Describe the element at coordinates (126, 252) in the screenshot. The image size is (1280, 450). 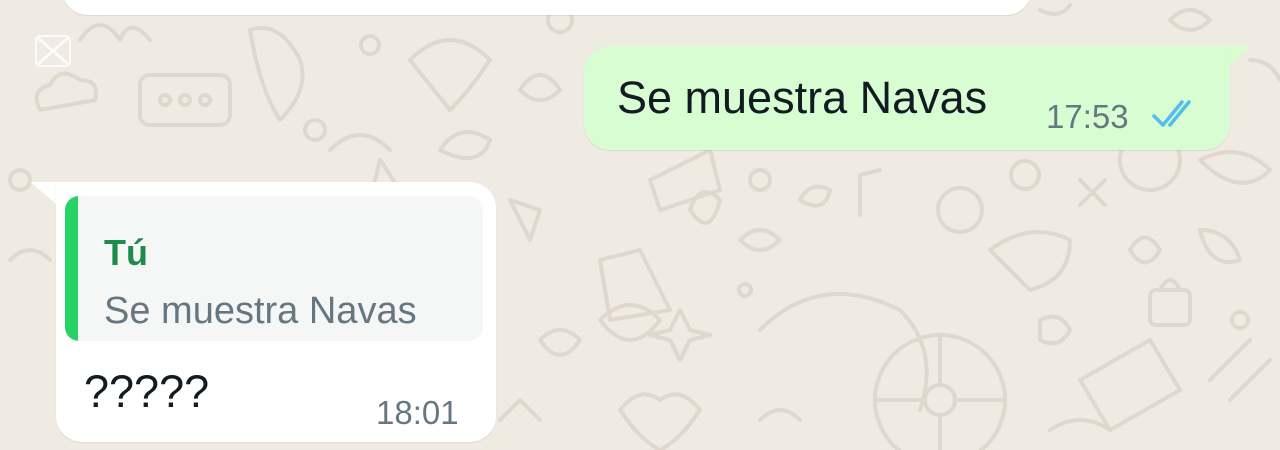
I see `quoted-author: Tú` at that location.